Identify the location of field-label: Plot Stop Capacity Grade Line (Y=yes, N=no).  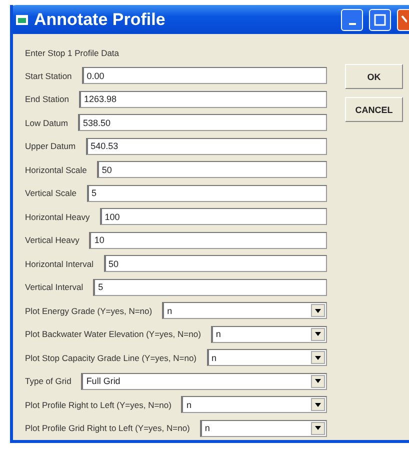
(111, 357).